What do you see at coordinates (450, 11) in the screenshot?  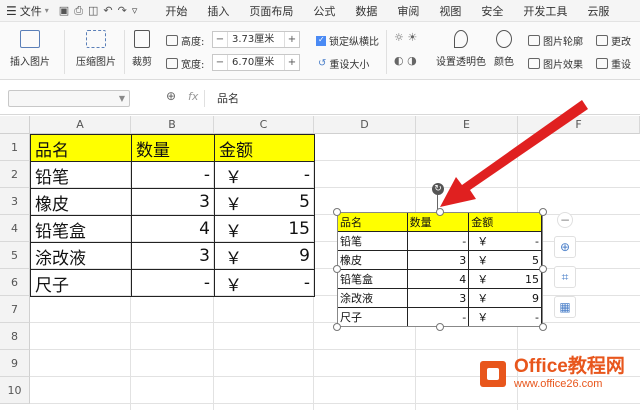 I see `tab-view: 视图` at bounding box center [450, 11].